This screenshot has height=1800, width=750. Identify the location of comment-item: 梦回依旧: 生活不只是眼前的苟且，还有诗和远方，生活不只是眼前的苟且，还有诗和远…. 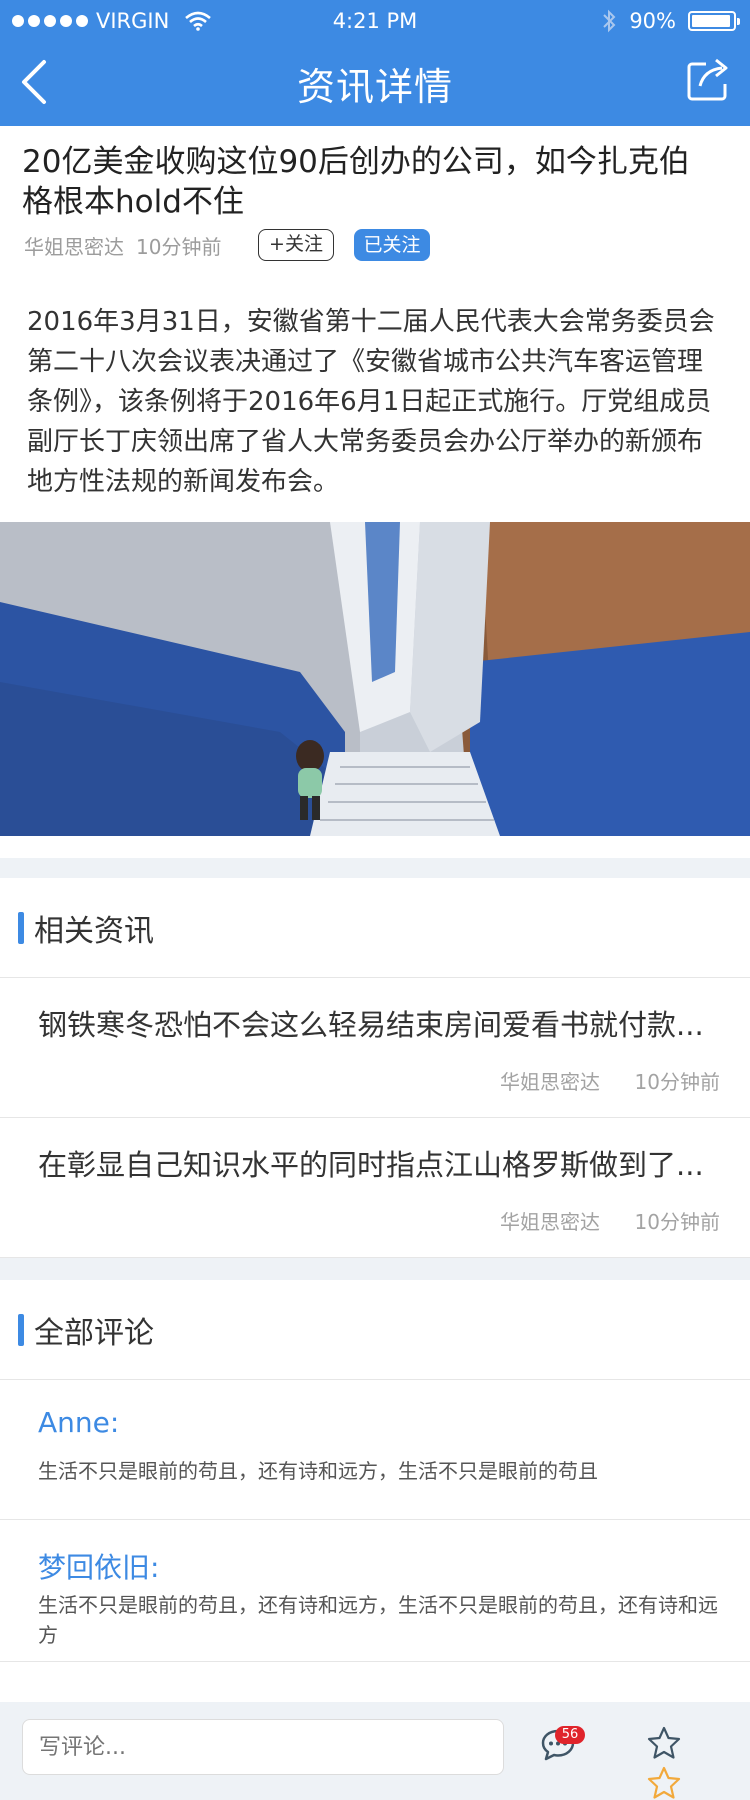
(375, 1591).